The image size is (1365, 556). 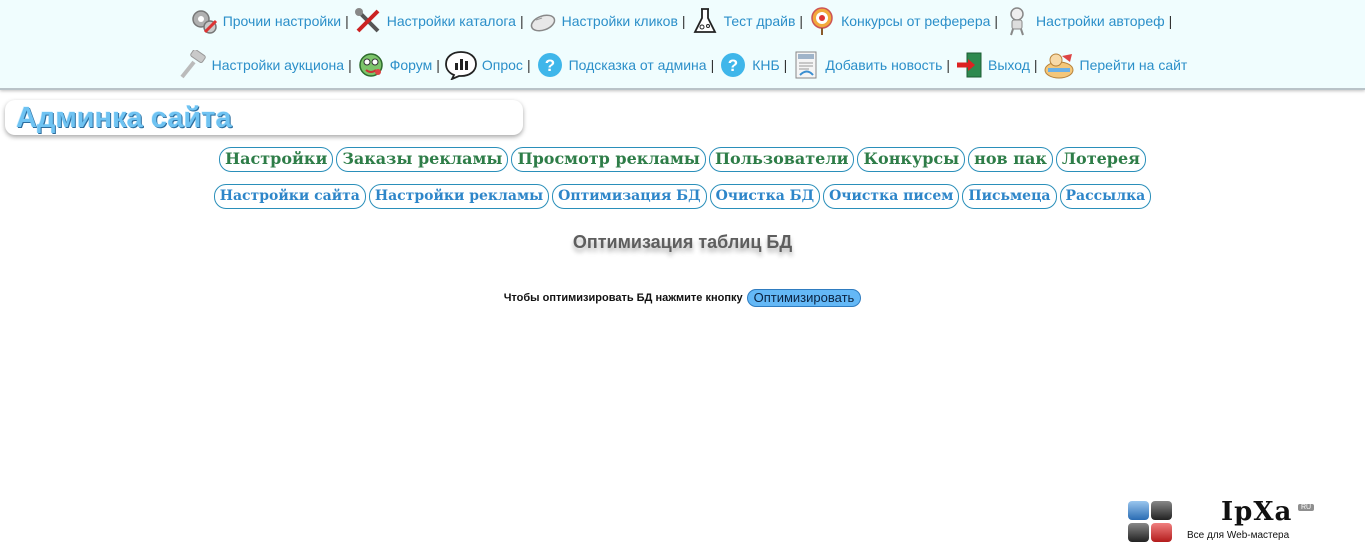 I want to click on top-nav-item-admin-hint: ? Подсказка от админа, so click(x=621, y=65).